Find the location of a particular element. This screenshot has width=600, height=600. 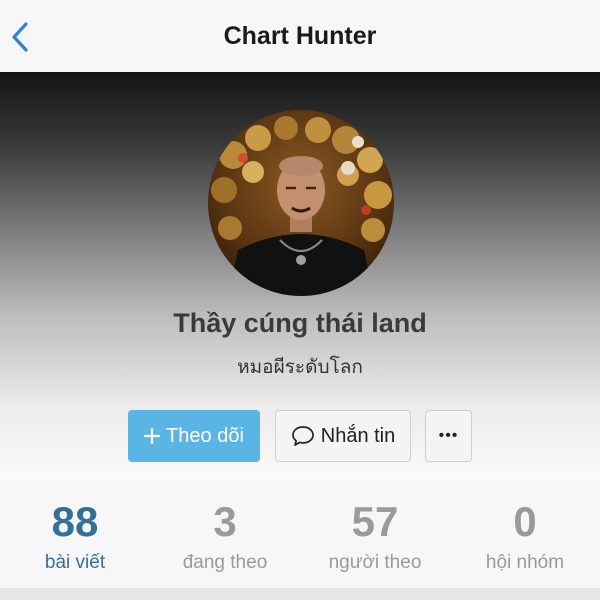

stat-following: 3 đang theo is located at coordinates (225, 534).